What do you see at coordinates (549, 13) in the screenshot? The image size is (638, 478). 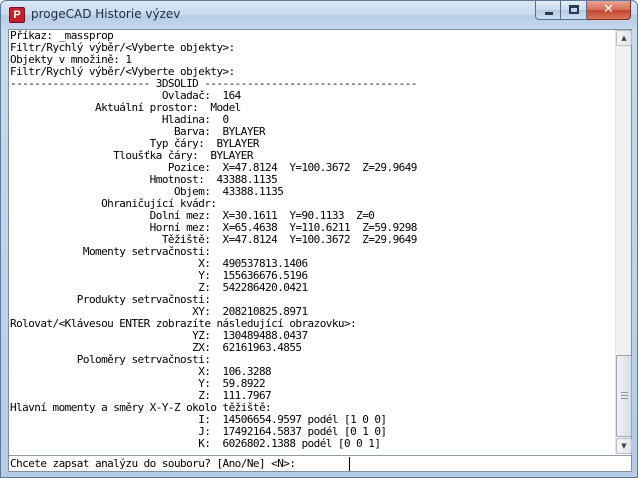 I see `minimize-icon` at bounding box center [549, 13].